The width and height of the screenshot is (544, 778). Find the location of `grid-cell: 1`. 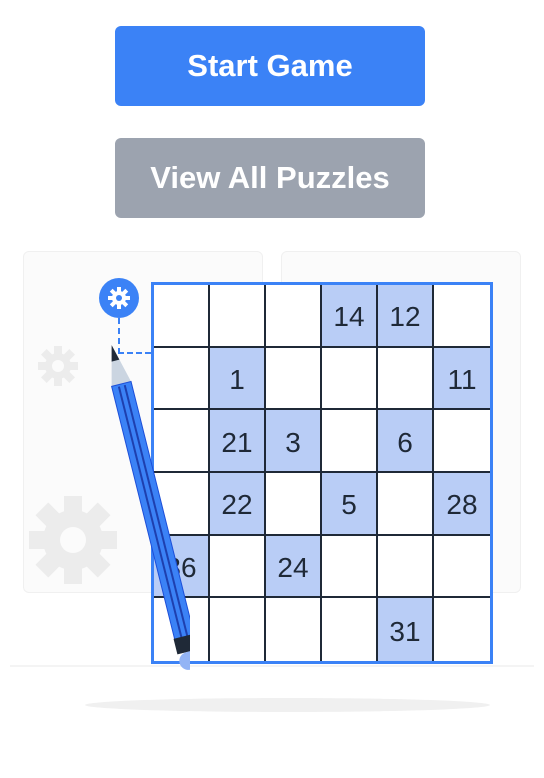

grid-cell: 1 is located at coordinates (238, 379).